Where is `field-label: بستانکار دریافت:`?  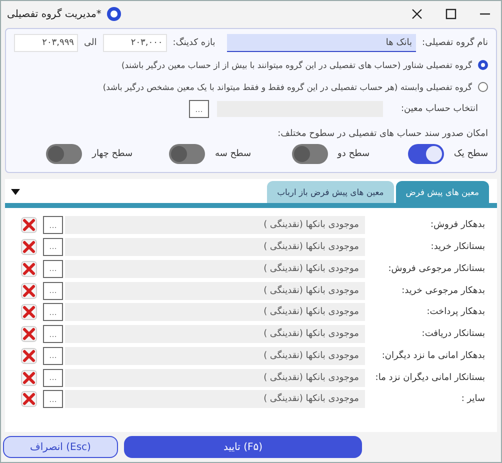
field-label: بستانکار دریافت: is located at coordinates (452, 334).